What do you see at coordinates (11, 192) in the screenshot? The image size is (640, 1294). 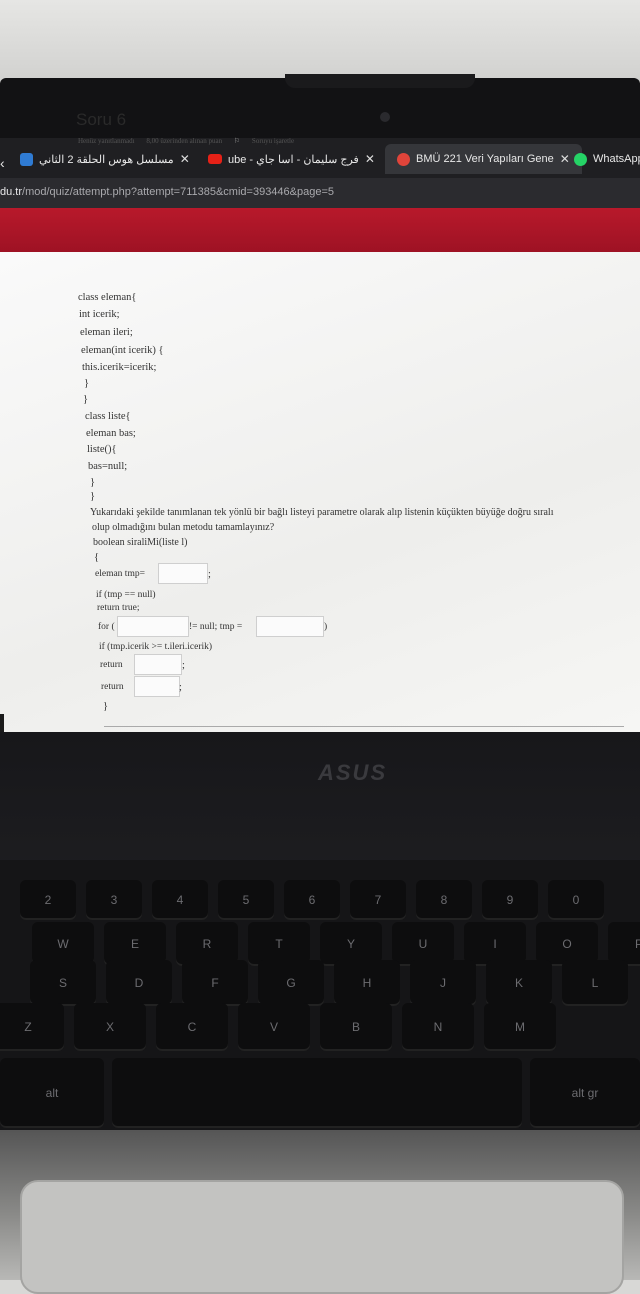 I see `url-domain: du.tr` at bounding box center [11, 192].